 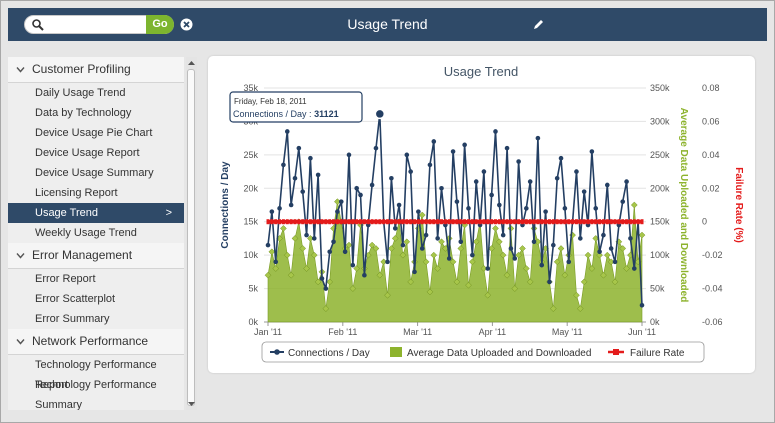 I want to click on legend-connections-label: Connections / Day, so click(x=329, y=353).